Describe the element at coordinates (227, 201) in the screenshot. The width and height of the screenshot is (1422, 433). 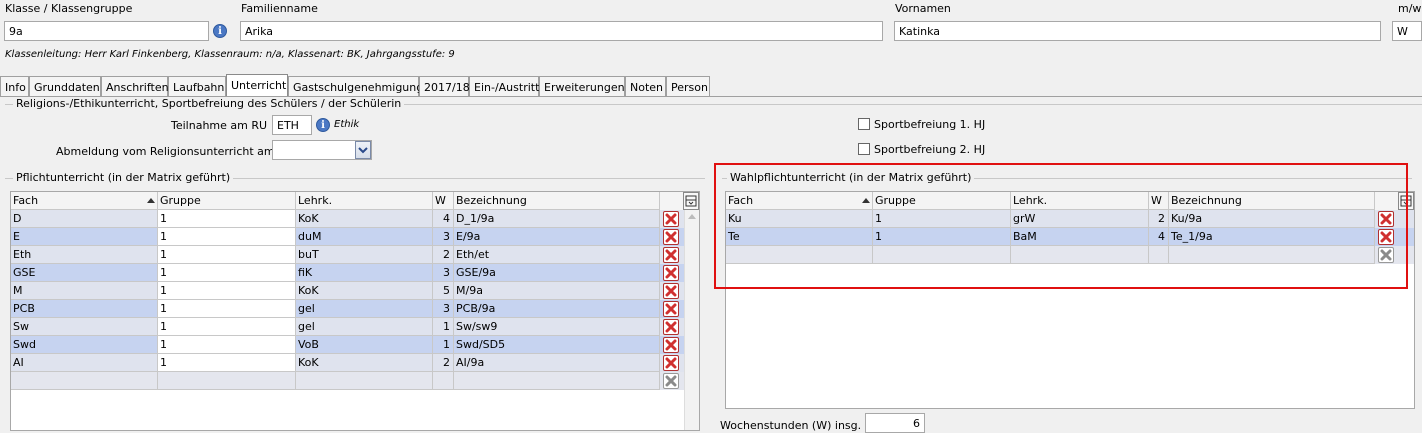
I see `col-gruppe: Gruppe` at that location.